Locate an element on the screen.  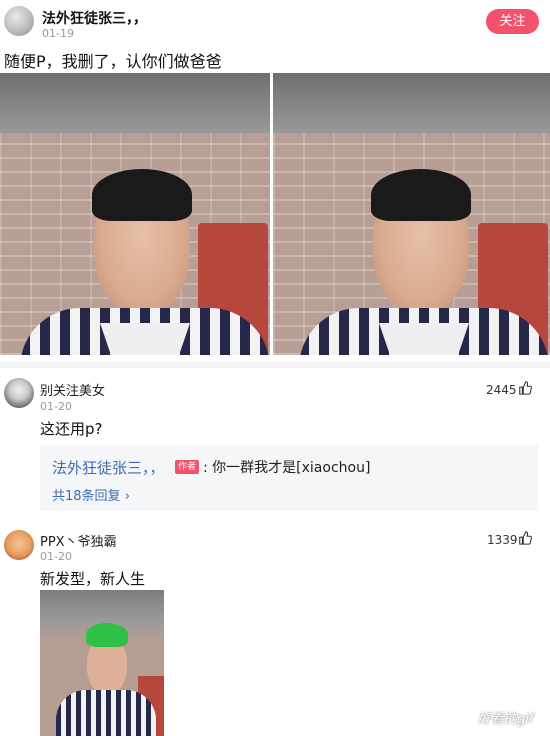
post-author-name: 法外狂徒张三，， is located at coordinates (94, 18).